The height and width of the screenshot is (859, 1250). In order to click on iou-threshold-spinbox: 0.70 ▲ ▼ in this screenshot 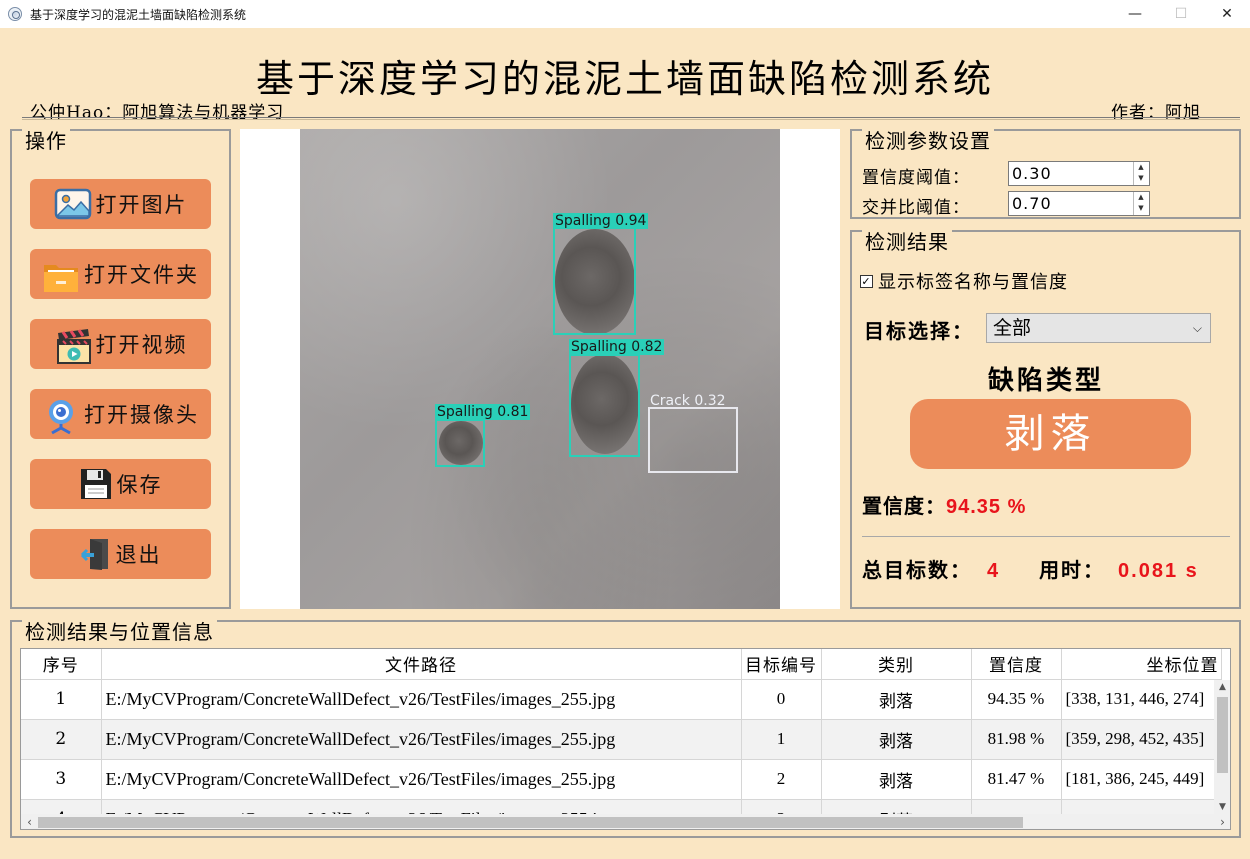, I will do `click(1079, 203)`.